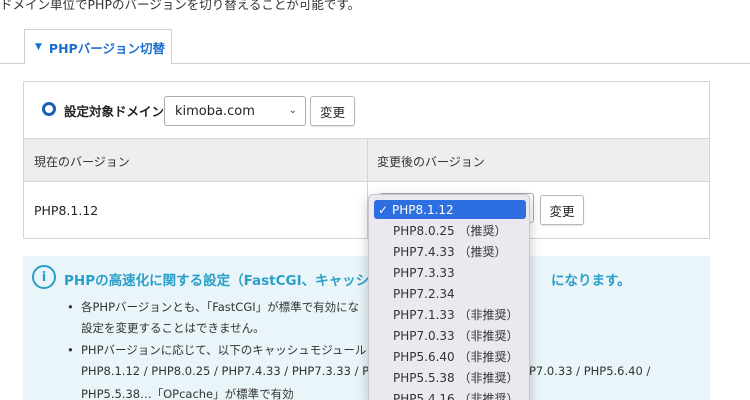  I want to click on column-header-current-version: 現在のバージョン, so click(82, 162).